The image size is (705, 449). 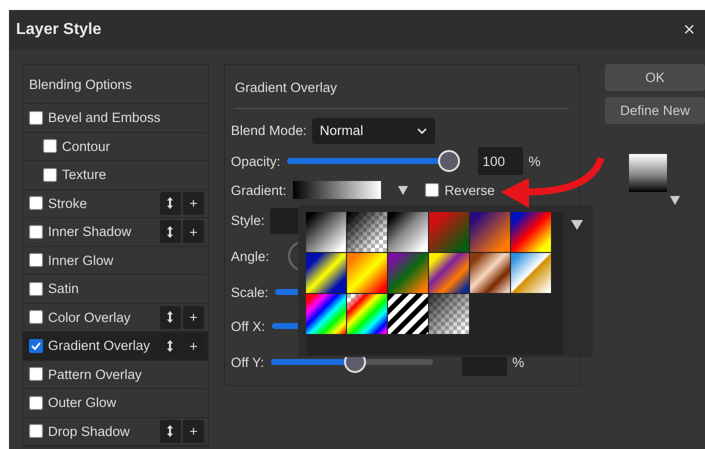 I want to click on item-label: Outer Glow, so click(x=83, y=402).